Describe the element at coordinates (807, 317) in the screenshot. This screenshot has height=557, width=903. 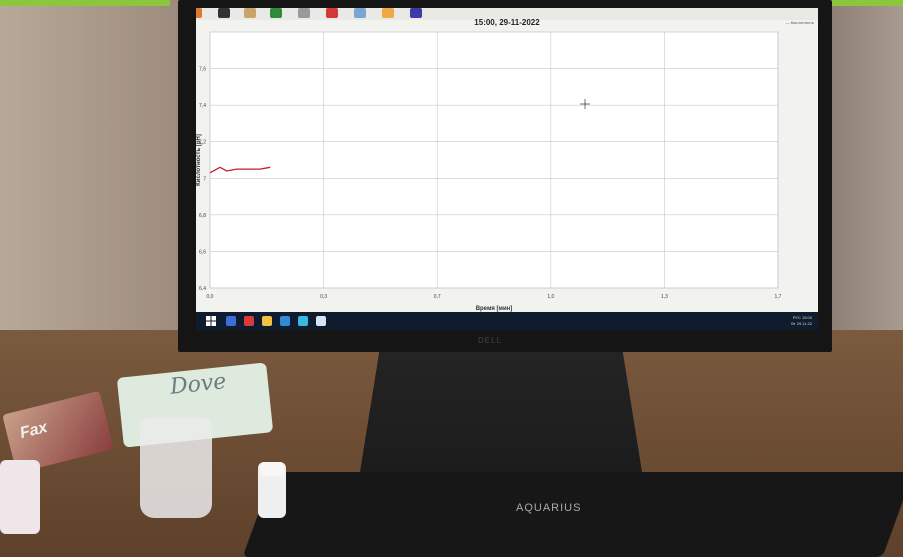
I see `tray-clock: 15:00` at that location.